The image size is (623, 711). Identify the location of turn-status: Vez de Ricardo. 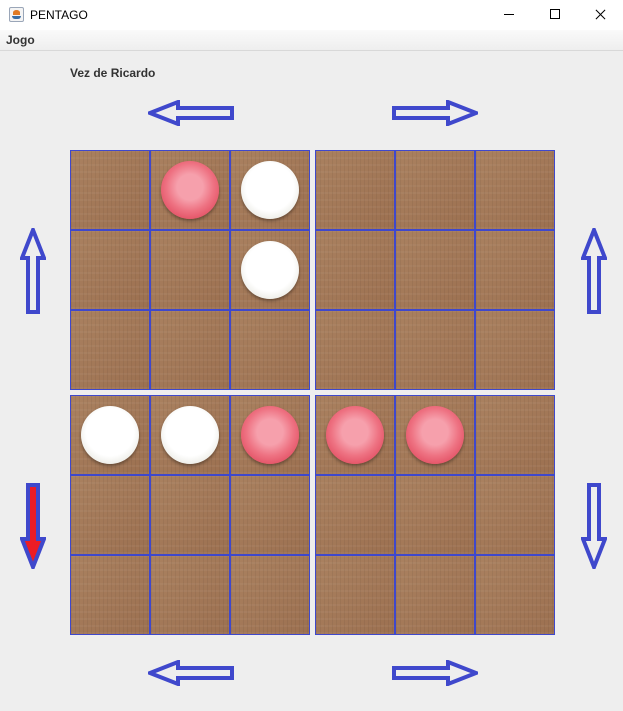
(113, 73).